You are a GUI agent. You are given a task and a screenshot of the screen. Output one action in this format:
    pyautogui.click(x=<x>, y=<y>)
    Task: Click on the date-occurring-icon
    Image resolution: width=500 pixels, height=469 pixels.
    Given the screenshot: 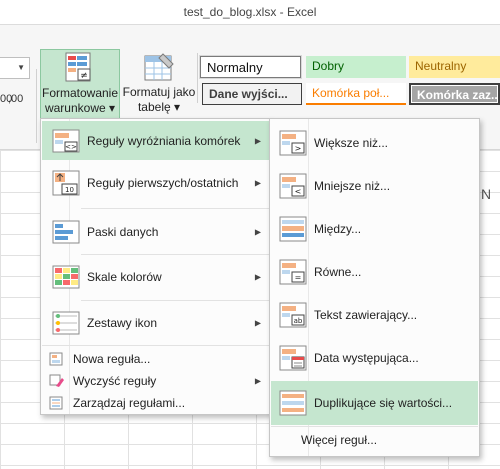 What is the action you would take?
    pyautogui.click(x=293, y=357)
    